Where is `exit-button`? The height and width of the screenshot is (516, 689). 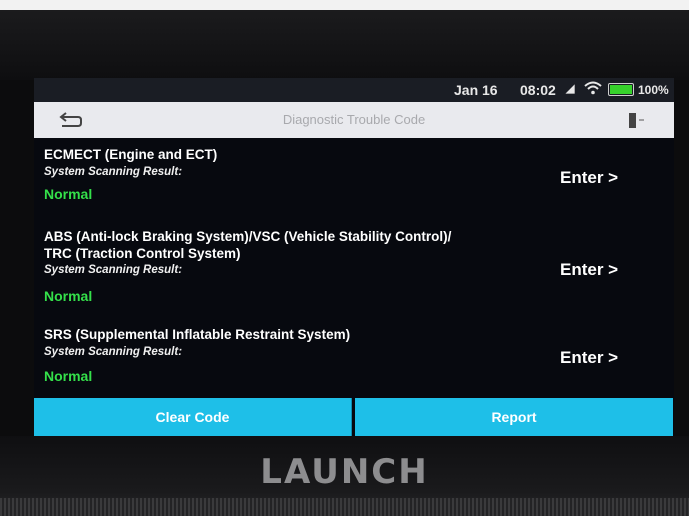
exit-button is located at coordinates (635, 120).